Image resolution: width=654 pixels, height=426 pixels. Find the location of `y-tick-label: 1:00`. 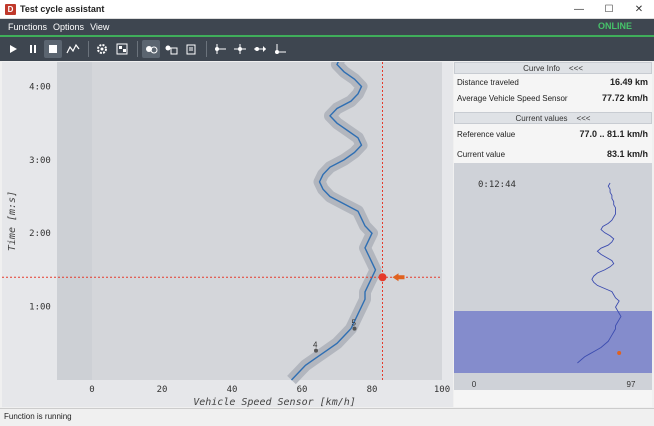

y-tick-label: 1:00 is located at coordinates (40, 308).